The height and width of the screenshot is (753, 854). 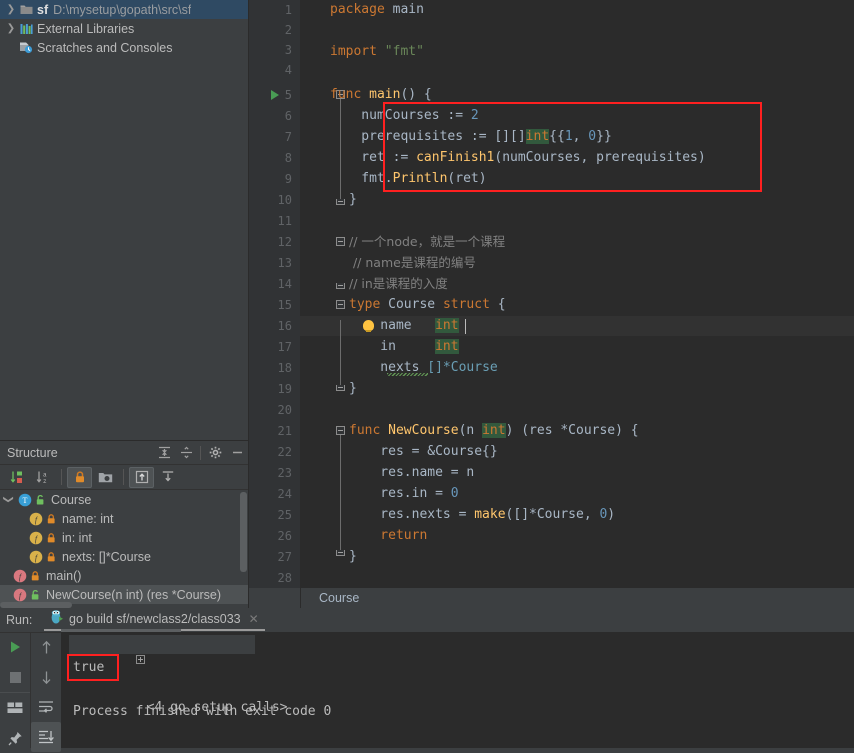 I want to click on chevron-down-icon: ❯, so click(x=8, y=500).